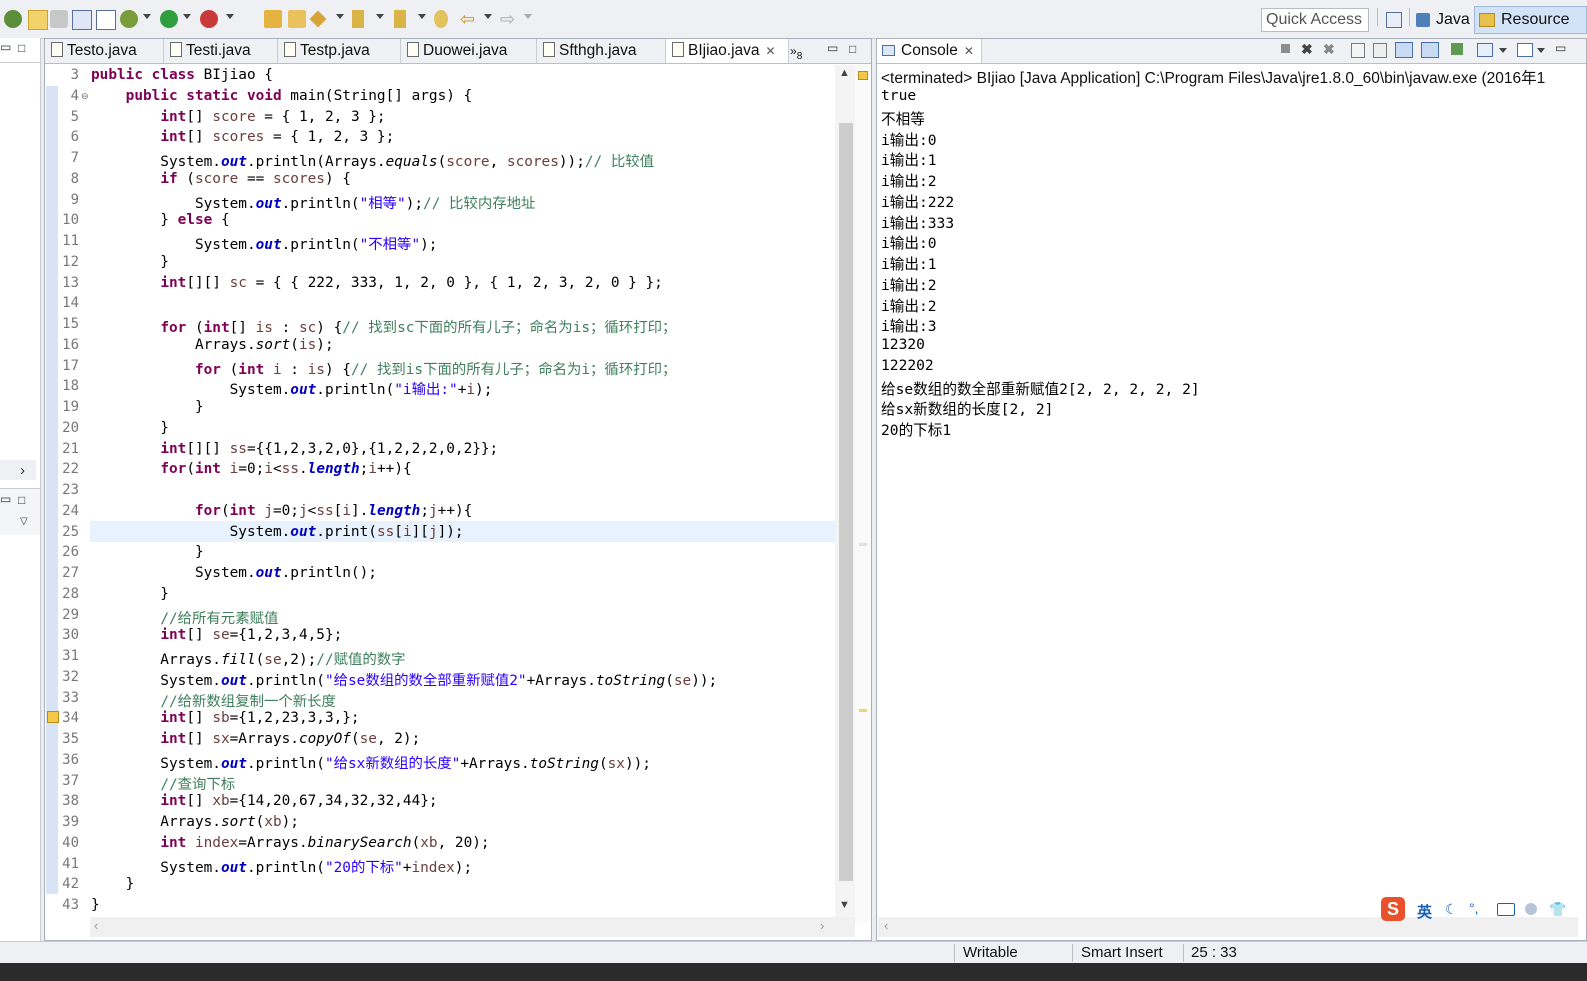  I want to click on code-line: } else {, so click(160, 220).